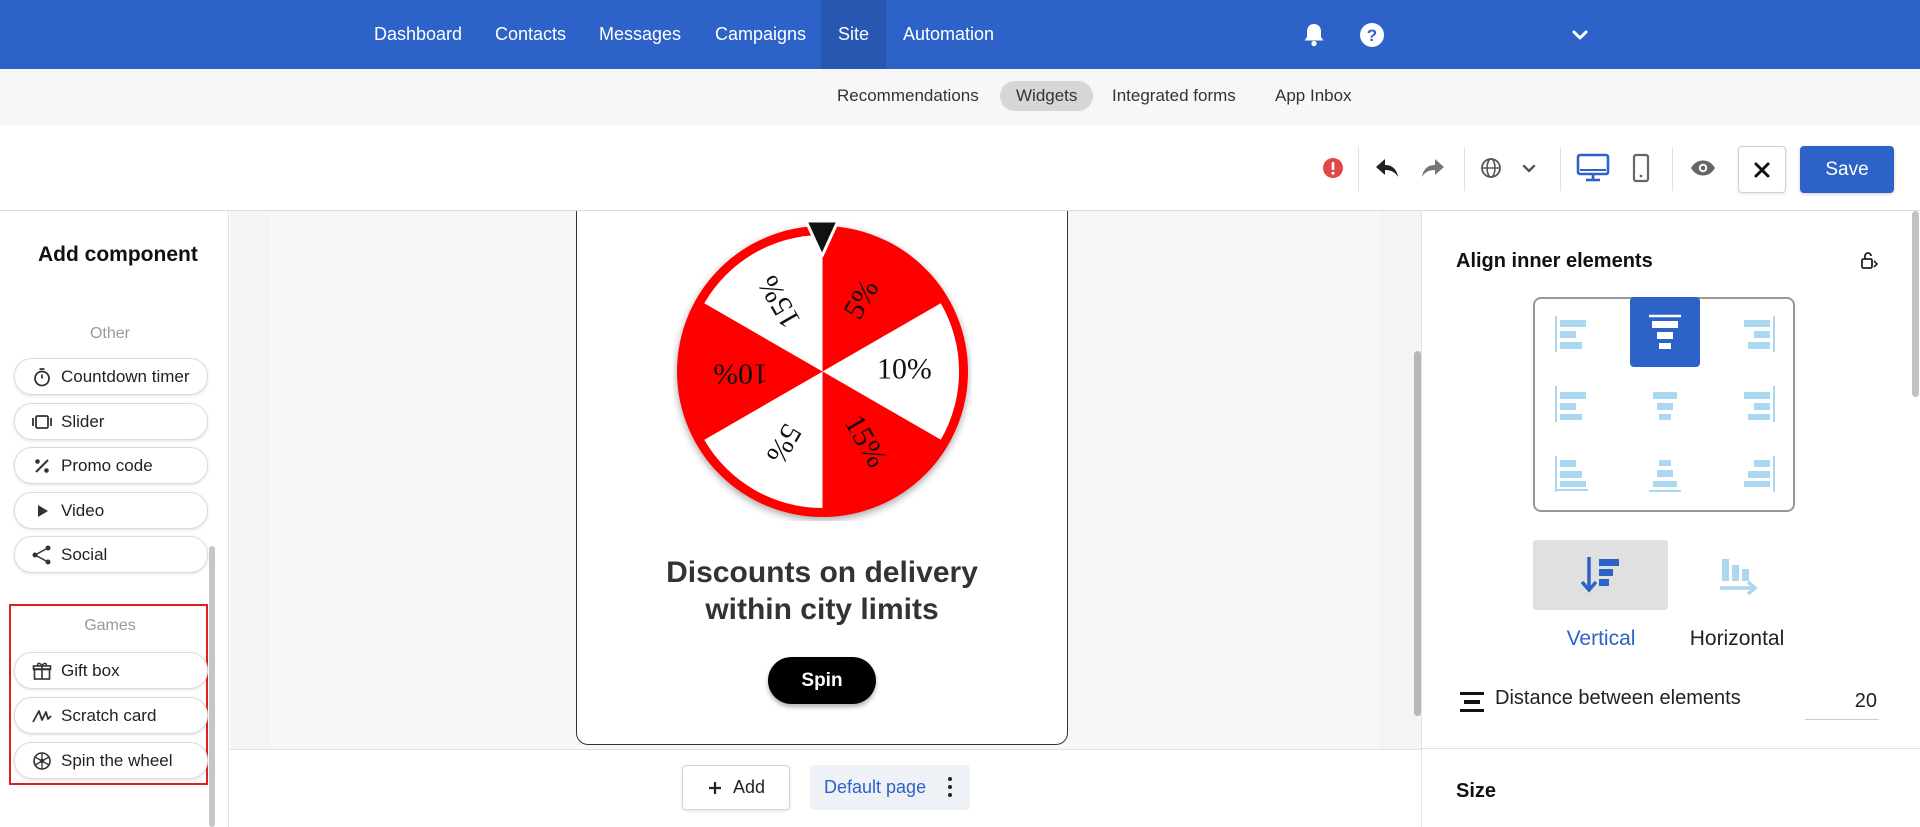  What do you see at coordinates (109, 333) in the screenshot?
I see `section-label-other: Other` at bounding box center [109, 333].